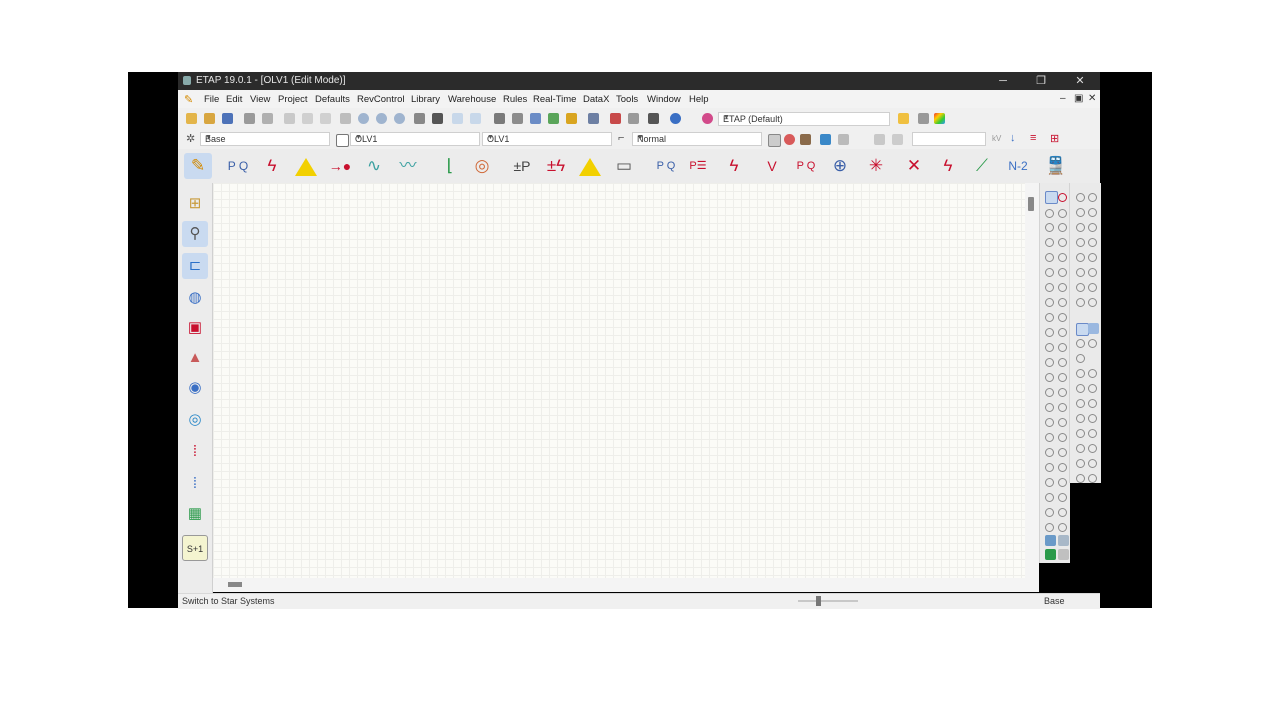 The height and width of the screenshot is (720, 1280). I want to click on filter-icon, so click(1062, 347).